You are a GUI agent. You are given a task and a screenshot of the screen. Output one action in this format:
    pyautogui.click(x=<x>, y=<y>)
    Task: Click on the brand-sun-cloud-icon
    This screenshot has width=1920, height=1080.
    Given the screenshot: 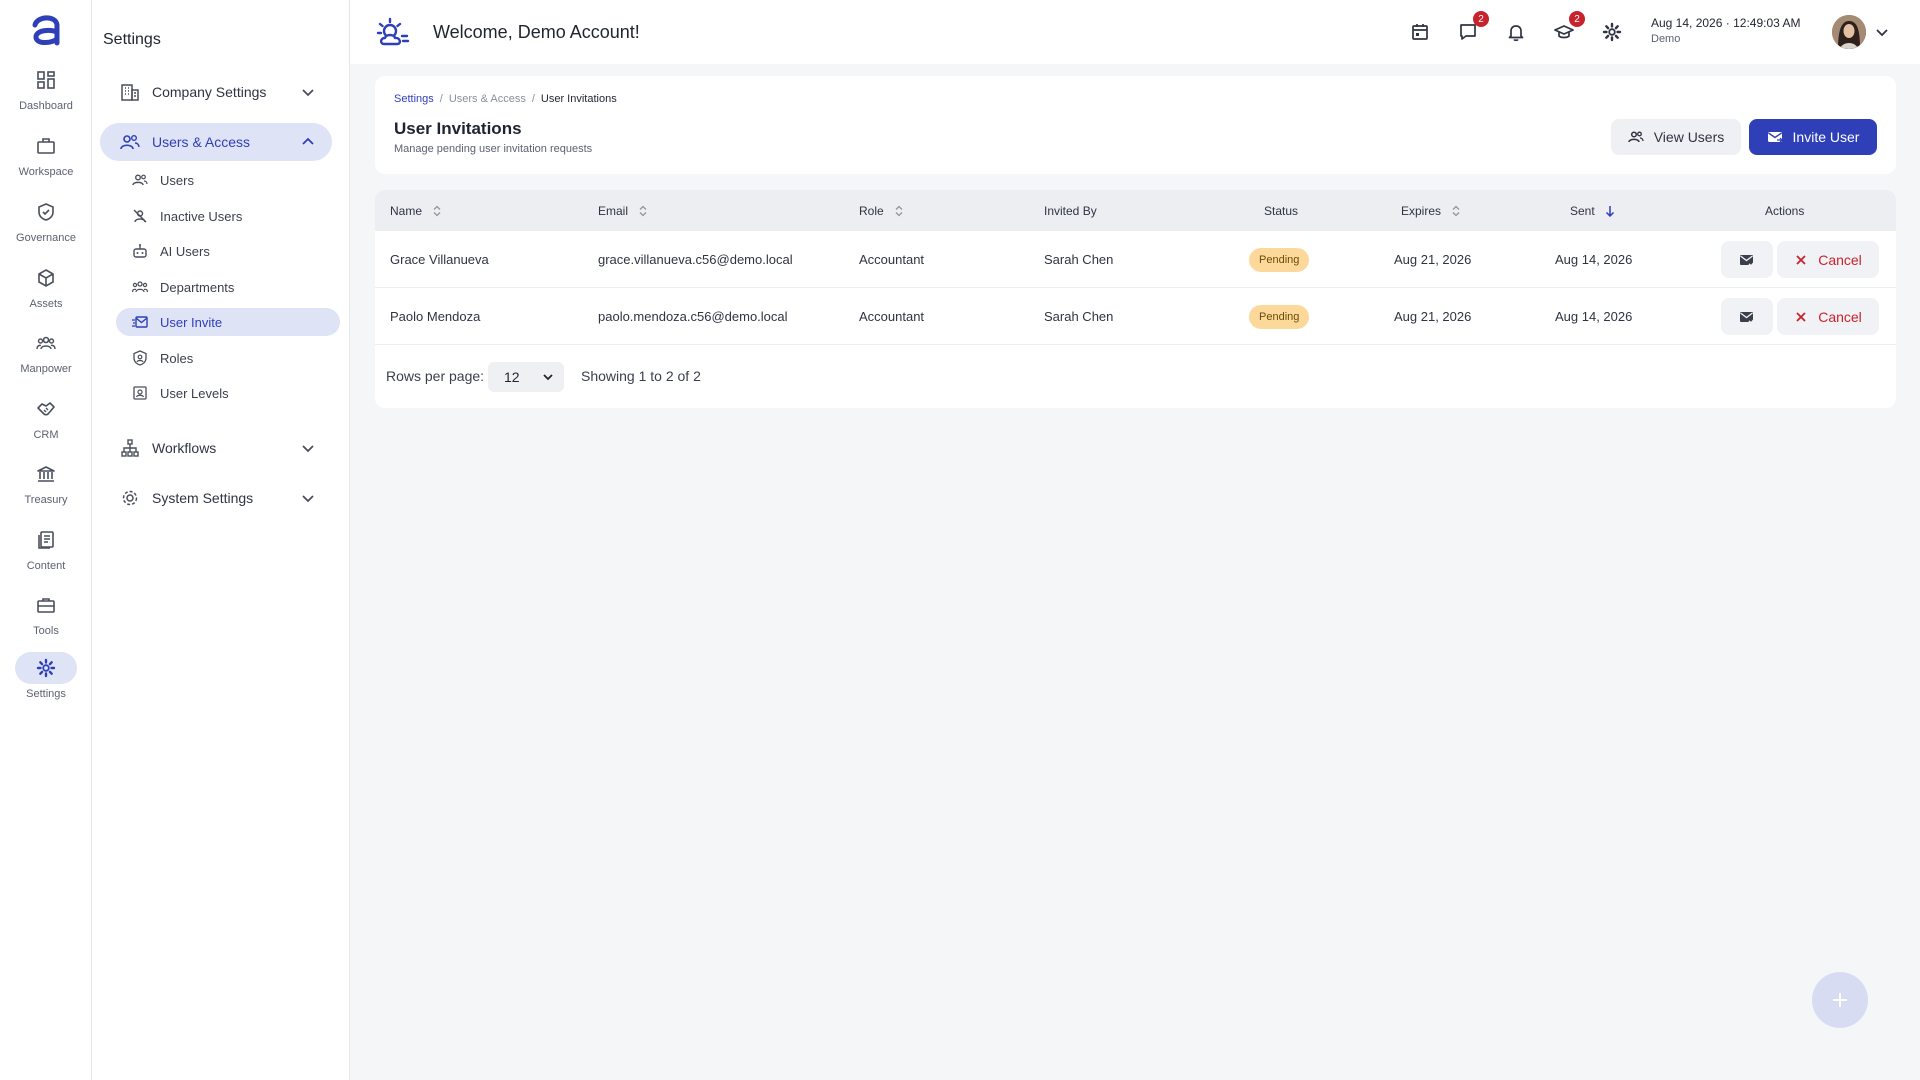 What is the action you would take?
    pyautogui.click(x=393, y=33)
    